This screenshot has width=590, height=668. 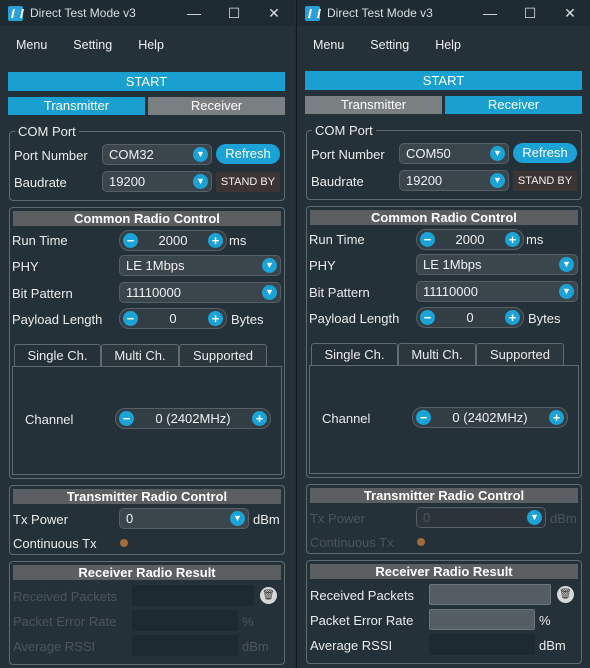 I want to click on baudrate-value: 19200, so click(x=127, y=181).